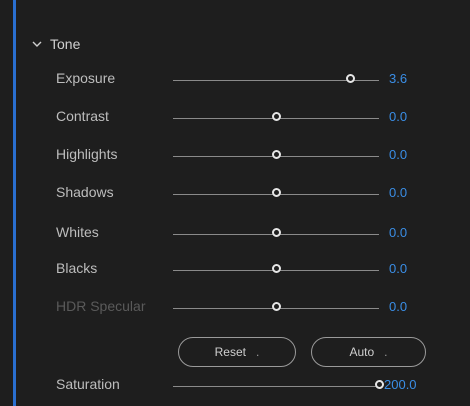 Image resolution: width=470 pixels, height=406 pixels. What do you see at coordinates (86, 78) in the screenshot?
I see `slider-label: Exposure` at bounding box center [86, 78].